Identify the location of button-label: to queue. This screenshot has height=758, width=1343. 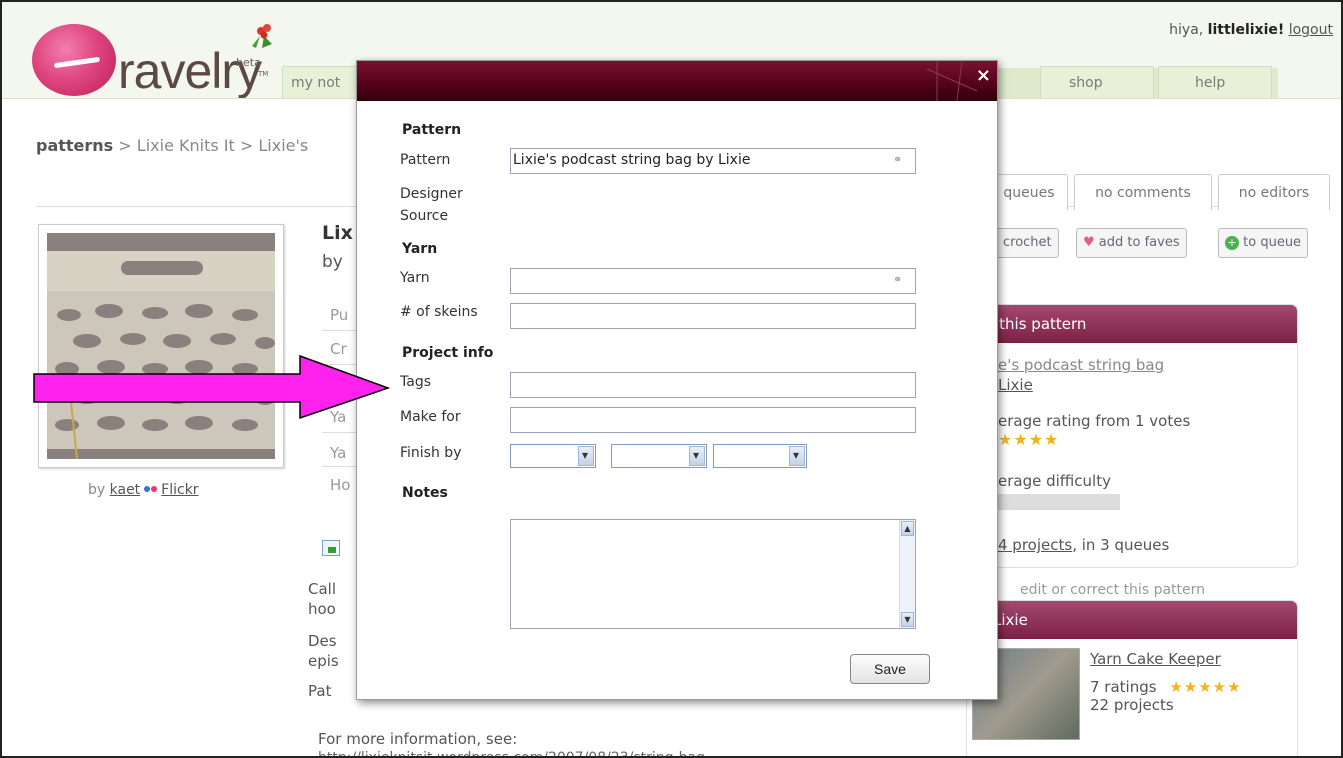
(1272, 242).